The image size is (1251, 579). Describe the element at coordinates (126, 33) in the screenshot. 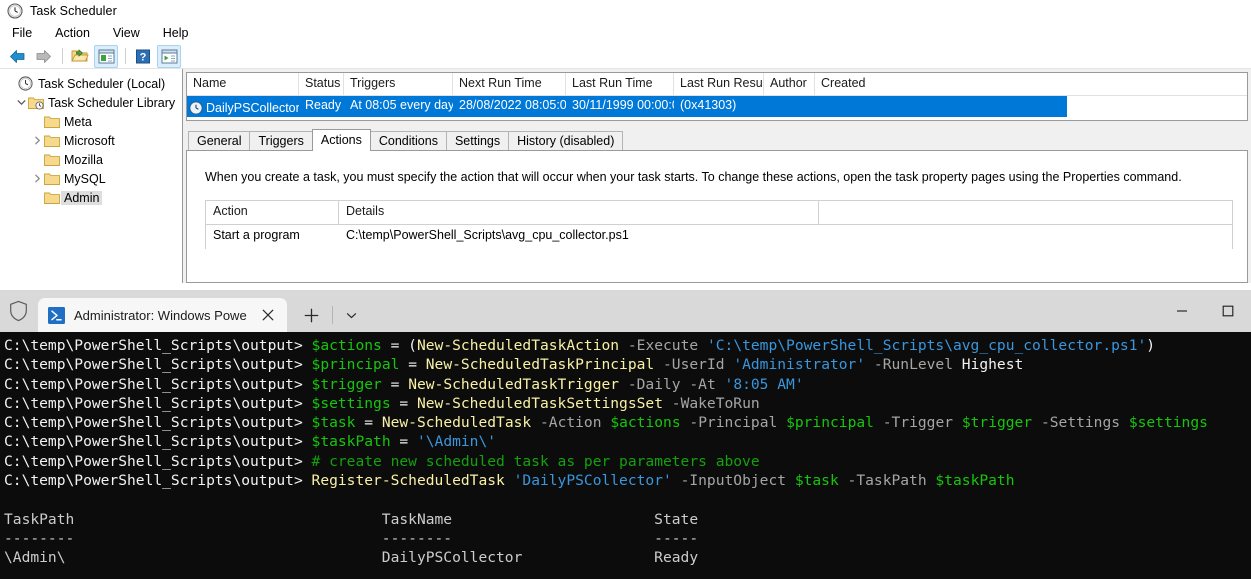

I see `menu-view: View` at that location.